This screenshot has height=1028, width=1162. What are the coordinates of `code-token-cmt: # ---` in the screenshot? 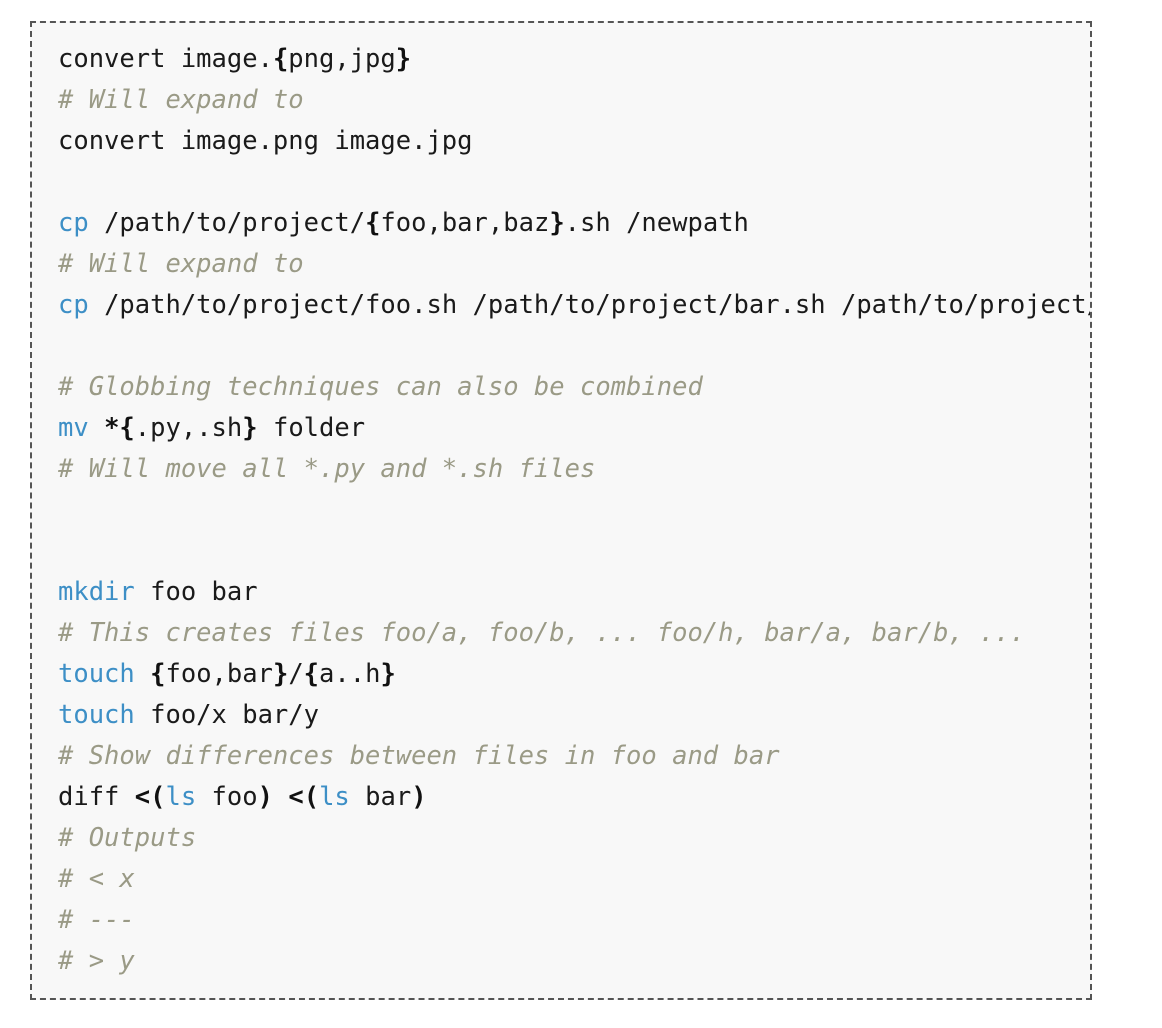 It's located at (96, 920).